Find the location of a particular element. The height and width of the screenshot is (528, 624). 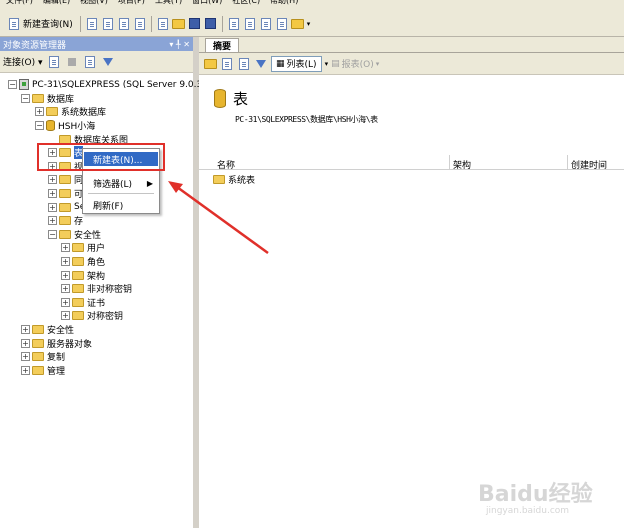

save-all-icon is located at coordinates (211, 24).